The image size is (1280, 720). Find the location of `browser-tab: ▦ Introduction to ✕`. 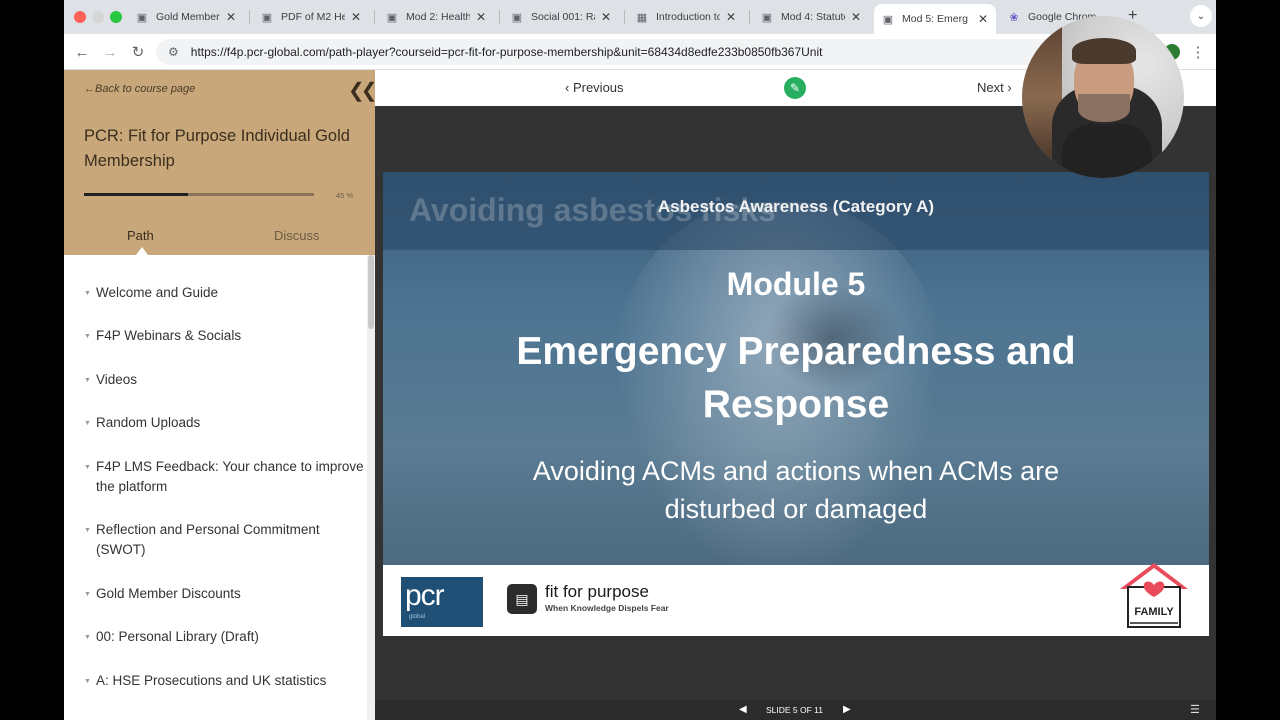

browser-tab: ▦ Introduction to ✕ is located at coordinates (686, 17).